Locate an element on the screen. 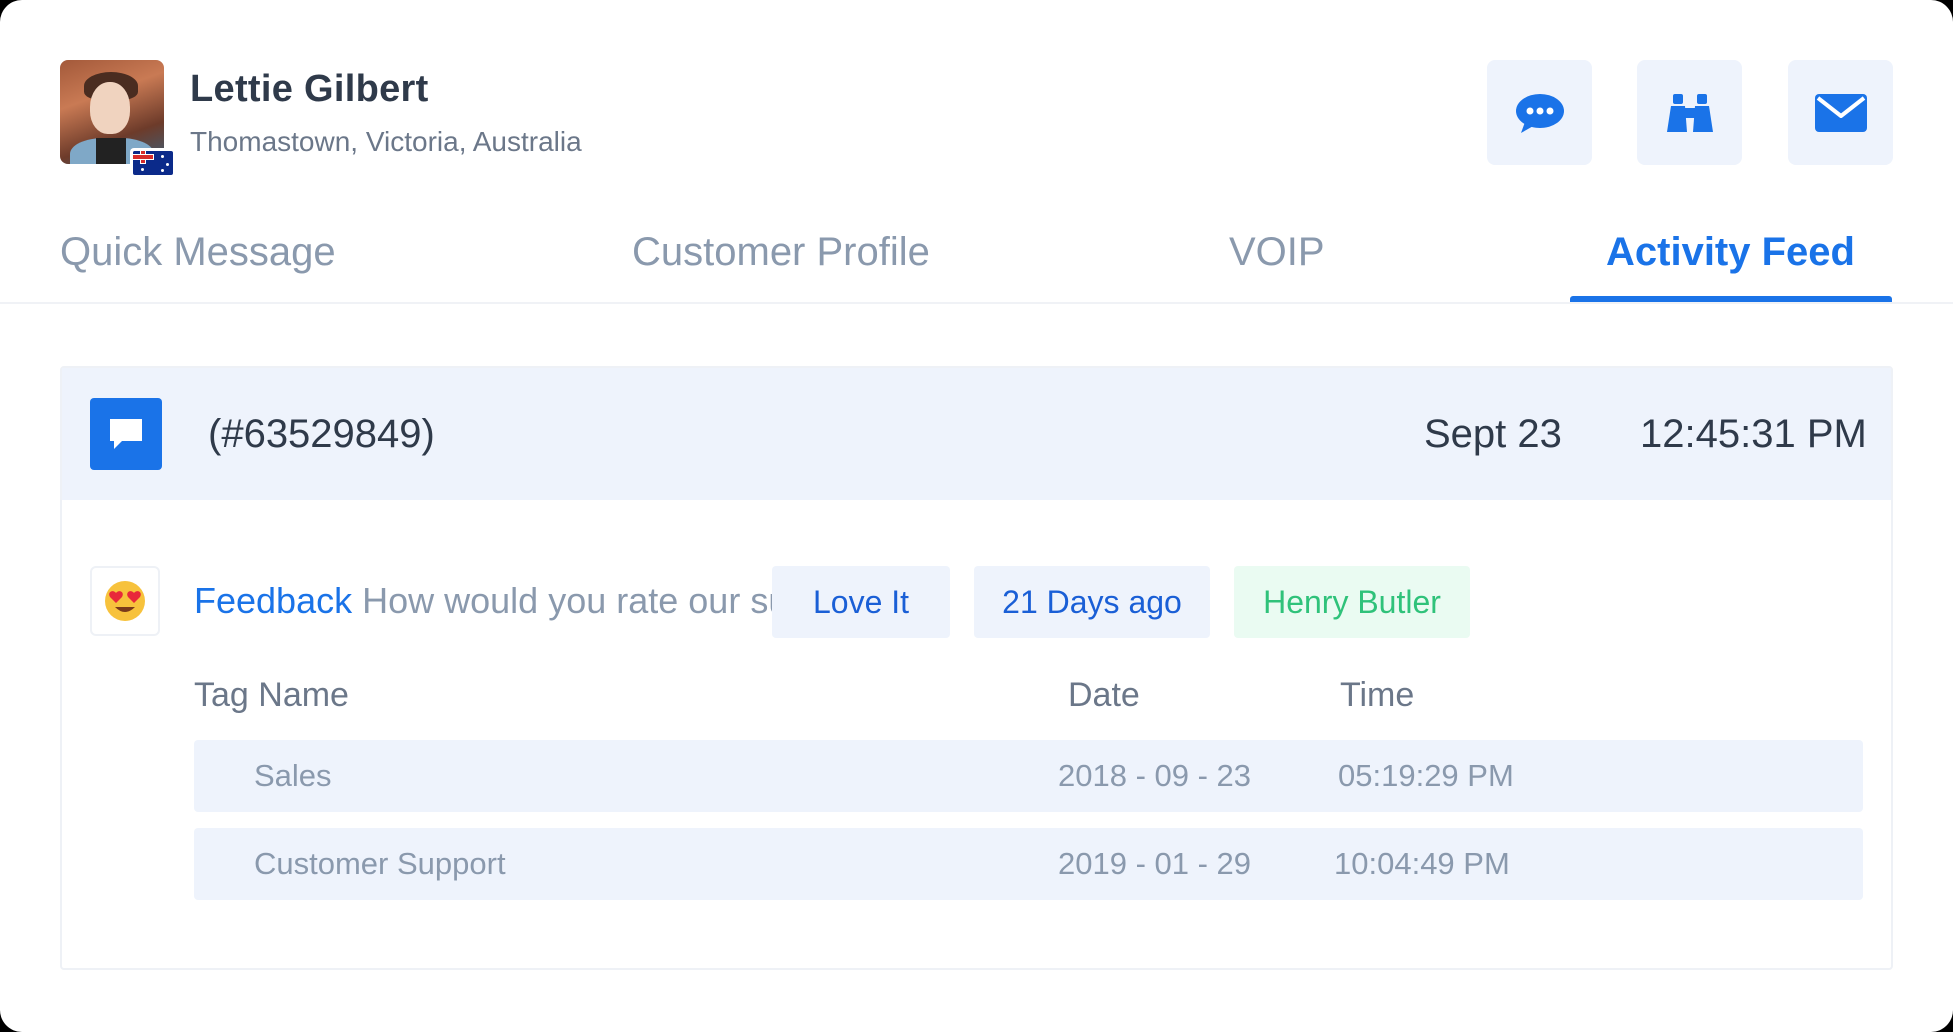 The image size is (1953, 1032). tab-activity-feed: Activity Feed is located at coordinates (1730, 252).